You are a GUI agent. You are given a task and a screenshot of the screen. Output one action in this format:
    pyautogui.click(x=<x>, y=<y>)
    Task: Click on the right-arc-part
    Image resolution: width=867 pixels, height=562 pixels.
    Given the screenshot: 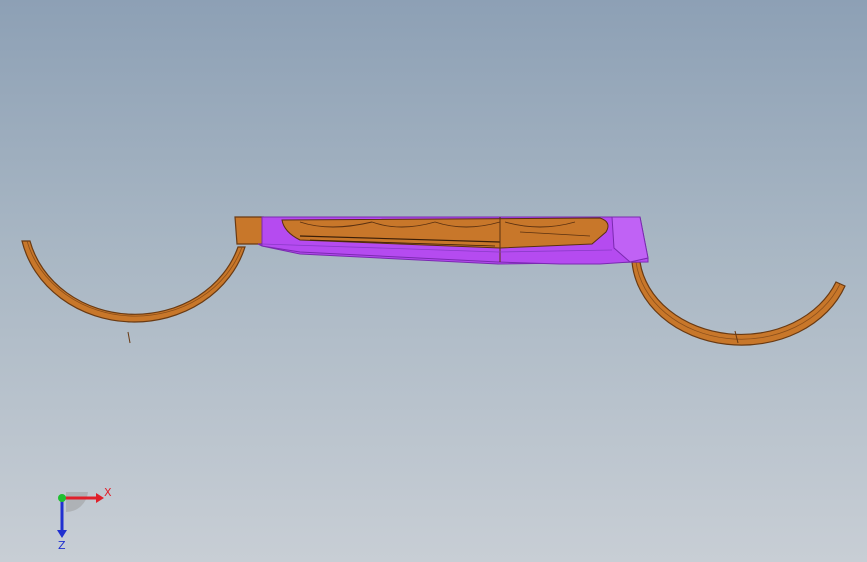 What is the action you would take?
    pyautogui.click(x=738, y=303)
    